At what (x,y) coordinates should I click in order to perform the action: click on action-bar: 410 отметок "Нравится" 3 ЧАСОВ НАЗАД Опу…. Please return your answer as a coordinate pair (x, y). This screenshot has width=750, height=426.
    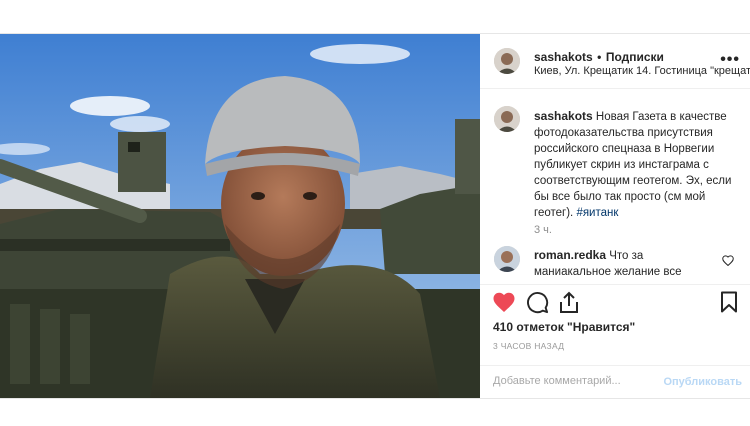
    Looking at the image, I should click on (615, 341).